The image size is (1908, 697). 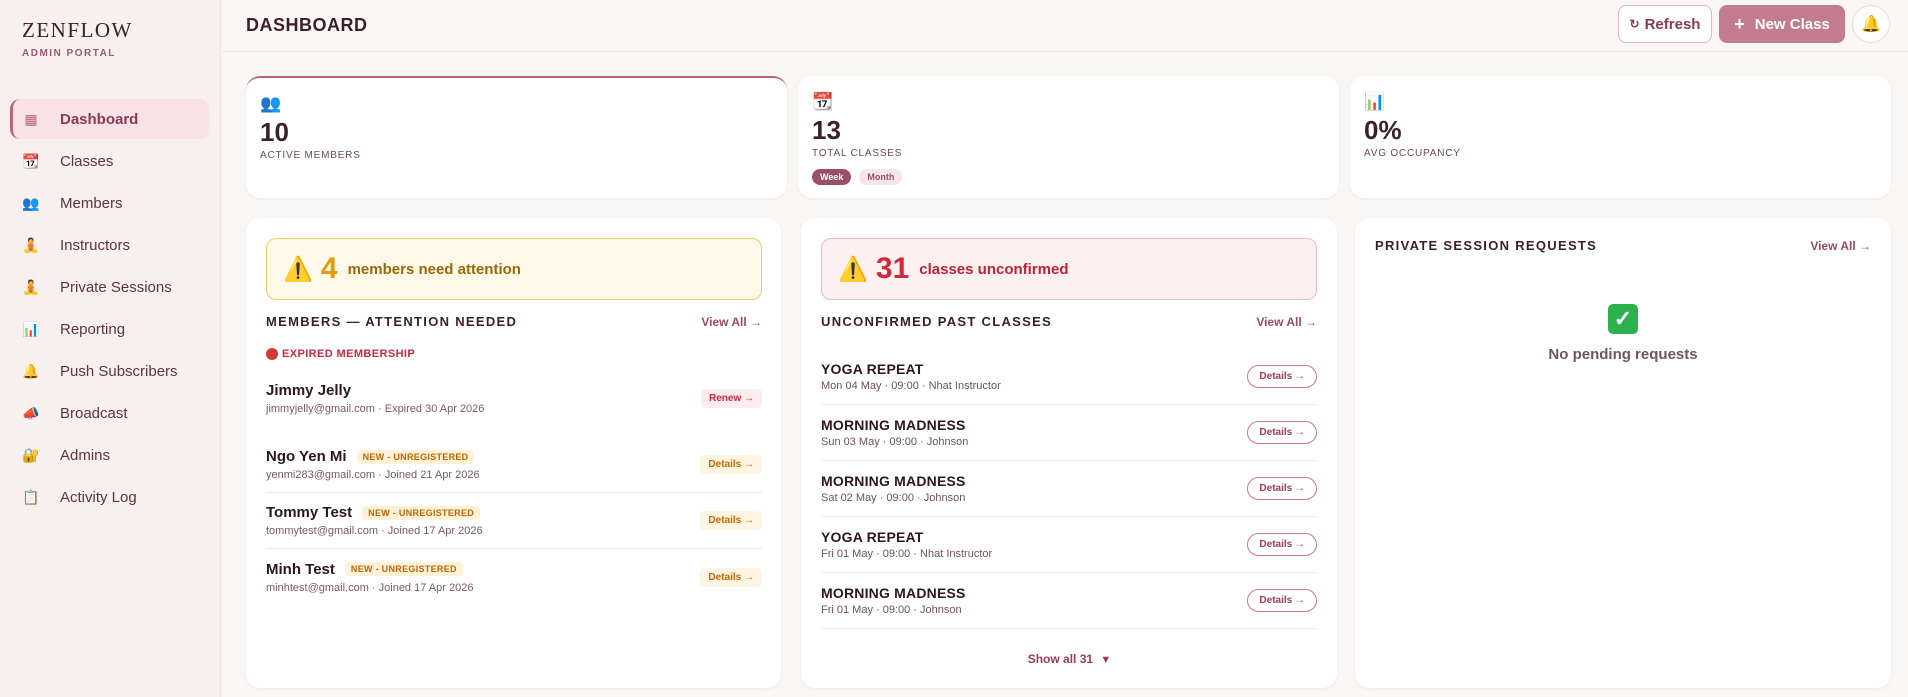 I want to click on sidebar-item-reporting: 📊 Reporting, so click(x=109, y=329).